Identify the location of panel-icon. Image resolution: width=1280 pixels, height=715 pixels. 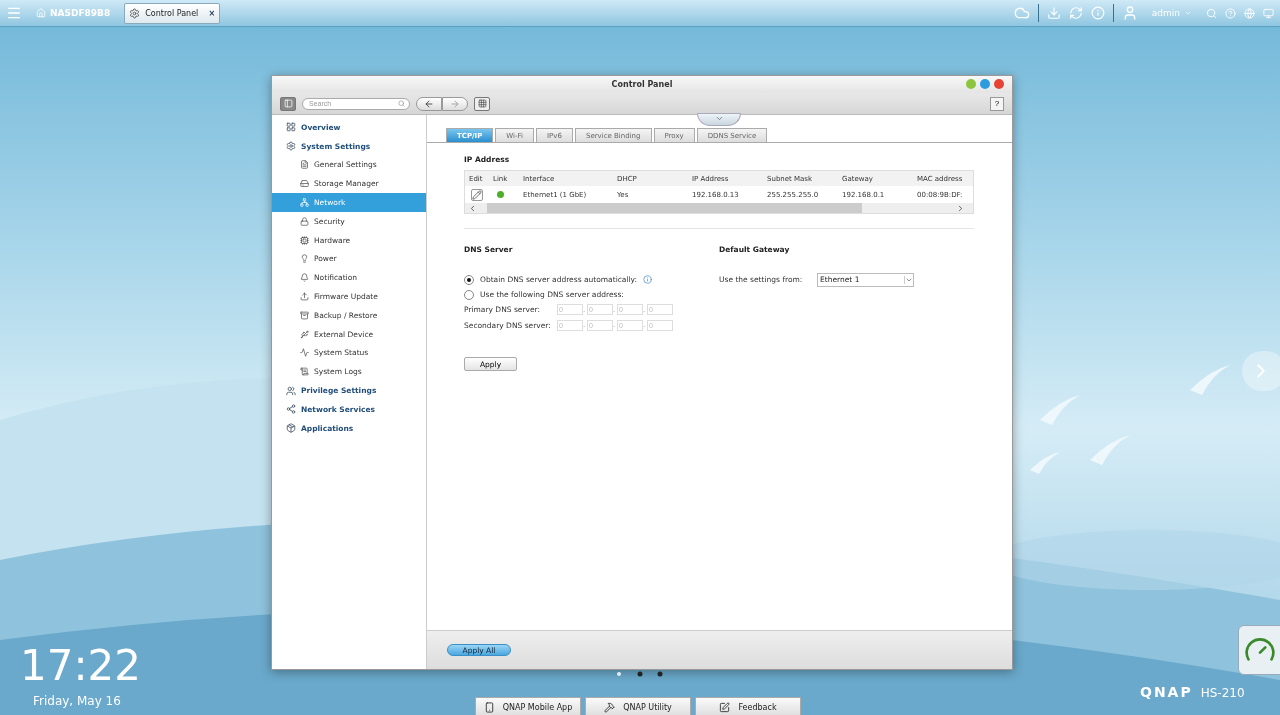
(288, 103).